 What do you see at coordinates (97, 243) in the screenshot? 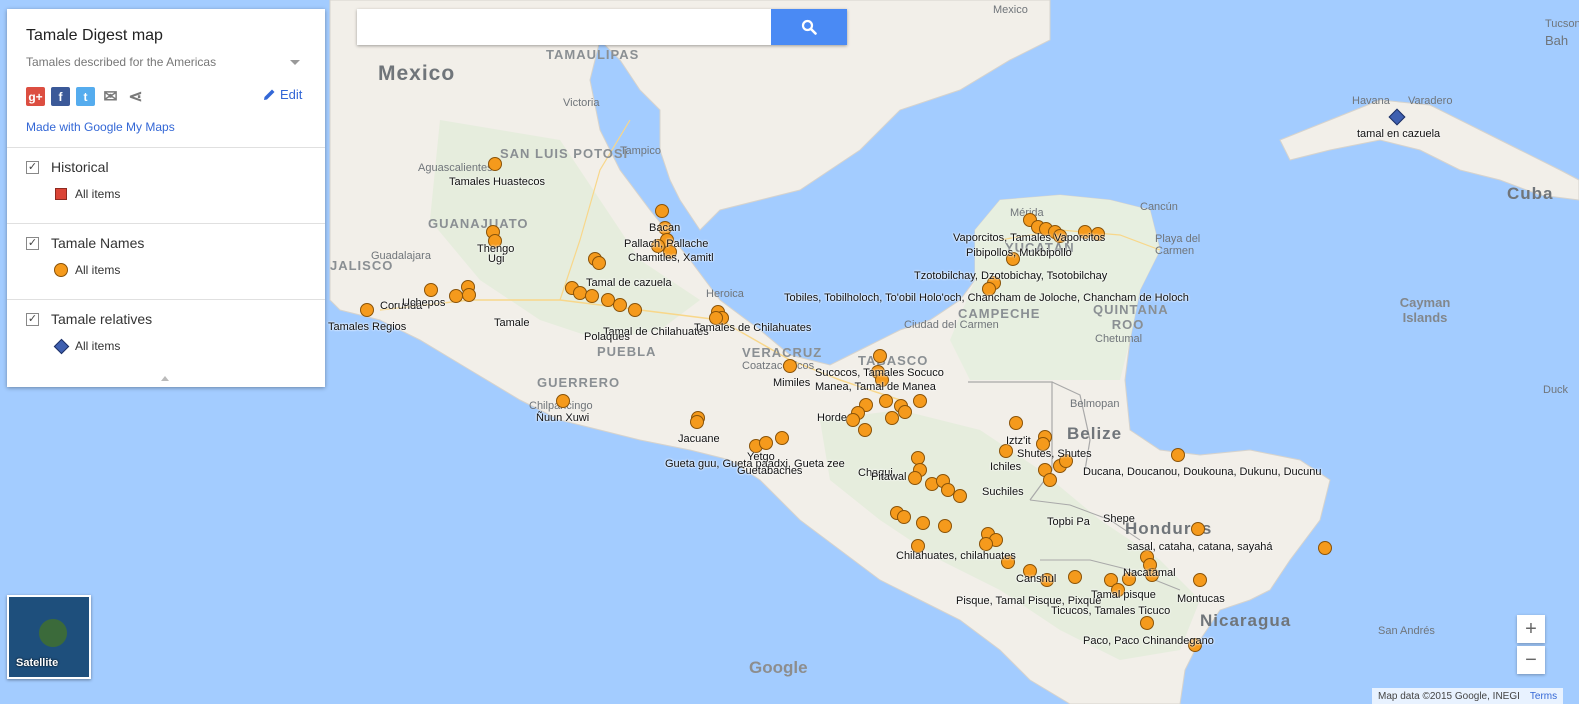
I see `layer-name: Tamale Names` at bounding box center [97, 243].